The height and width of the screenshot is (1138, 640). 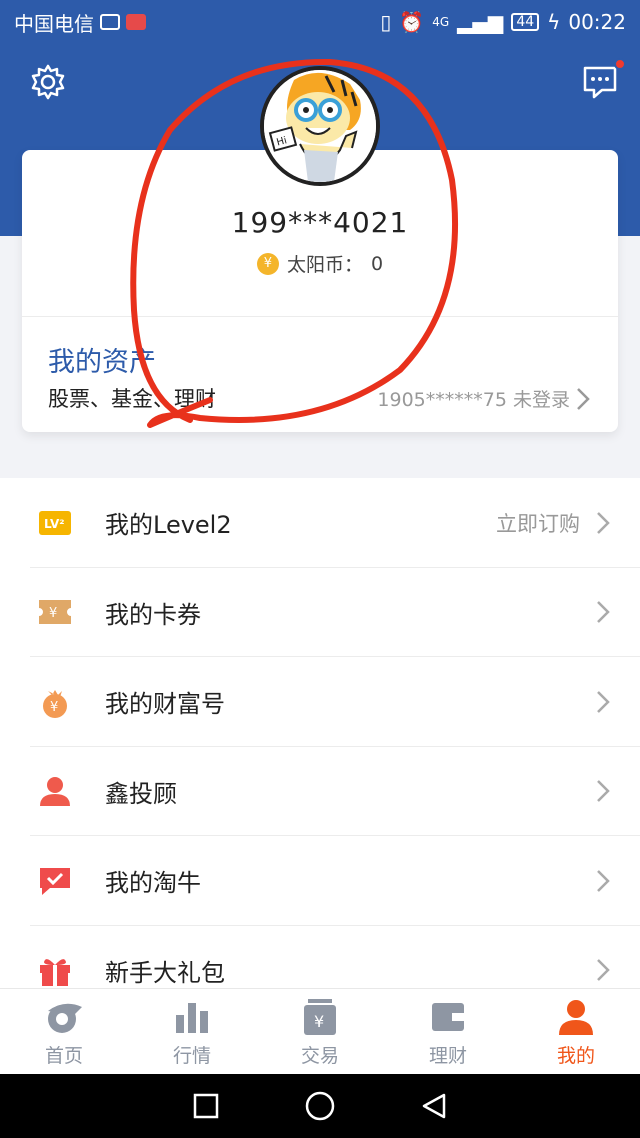 I want to click on my-assets-title: 我的资产, so click(x=102, y=359).